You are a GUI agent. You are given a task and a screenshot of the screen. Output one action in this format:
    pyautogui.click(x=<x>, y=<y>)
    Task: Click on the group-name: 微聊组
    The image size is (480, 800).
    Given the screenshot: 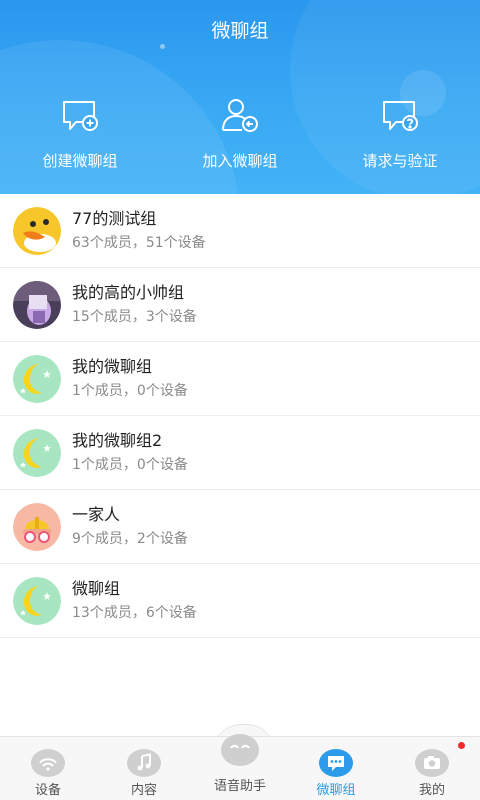 What is the action you would take?
    pyautogui.click(x=96, y=588)
    